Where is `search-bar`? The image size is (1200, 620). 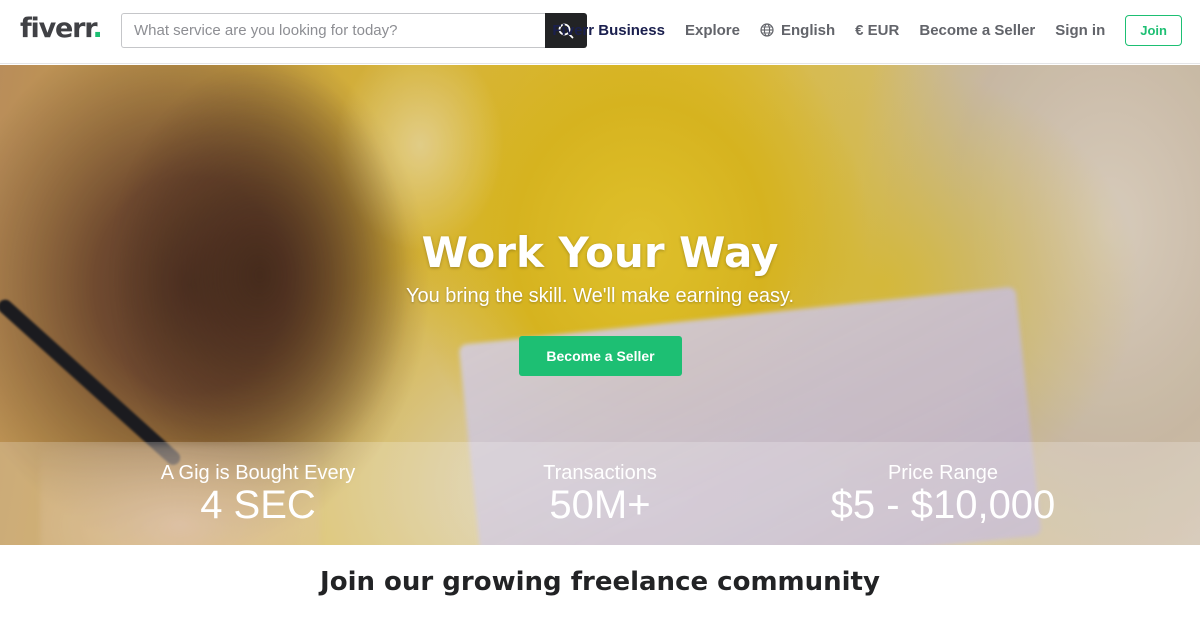
search-bar is located at coordinates (354, 30).